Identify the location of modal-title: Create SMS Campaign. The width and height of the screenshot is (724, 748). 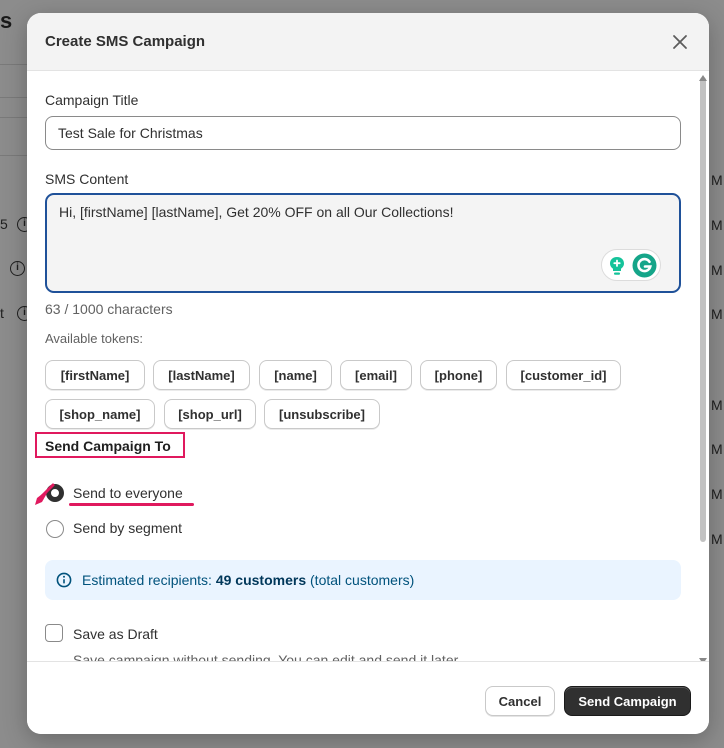
(125, 41).